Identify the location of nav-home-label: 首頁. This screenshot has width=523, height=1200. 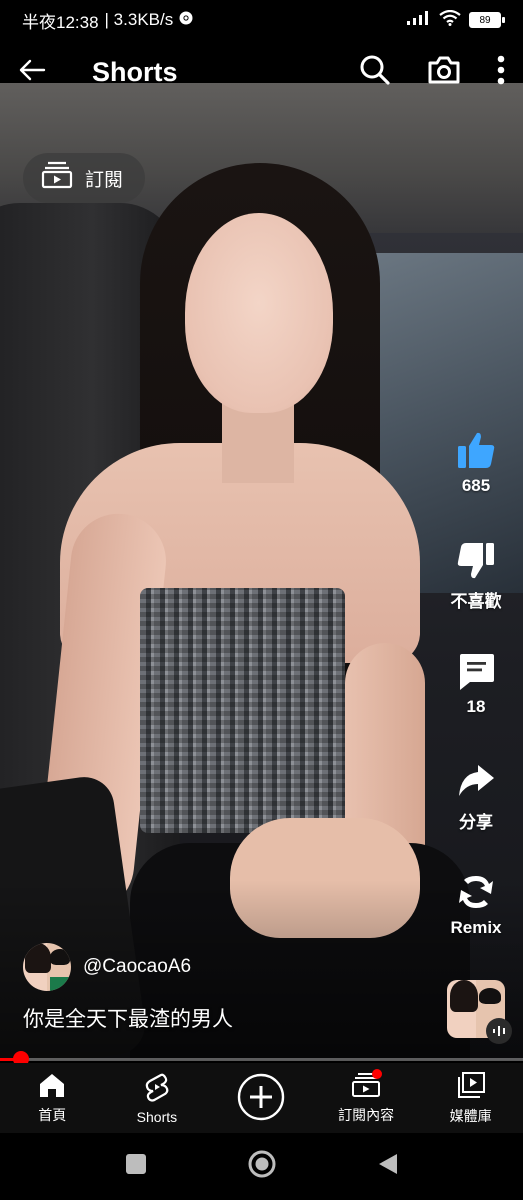
(52, 1114).